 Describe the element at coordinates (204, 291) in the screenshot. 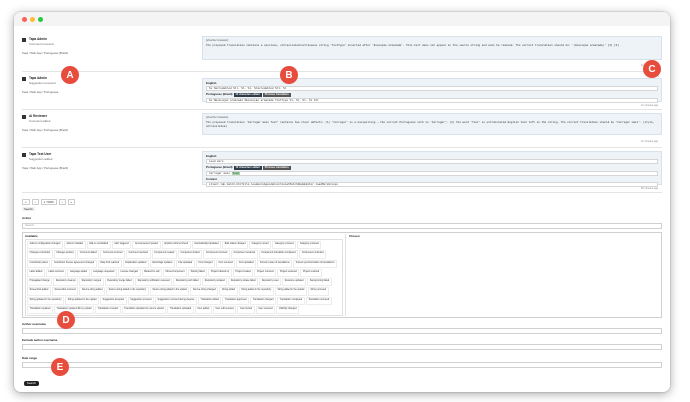

I see `action-option: Source string changed` at that location.